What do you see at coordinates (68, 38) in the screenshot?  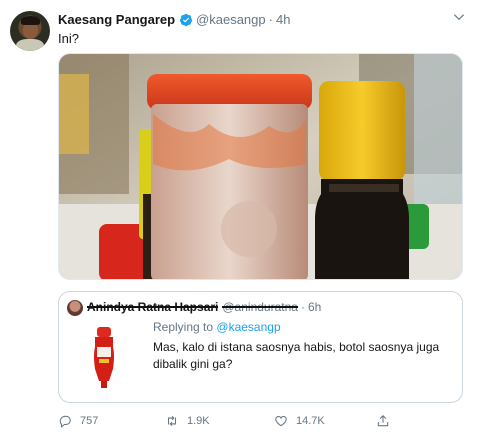 I see `tweet-text: Ini?` at bounding box center [68, 38].